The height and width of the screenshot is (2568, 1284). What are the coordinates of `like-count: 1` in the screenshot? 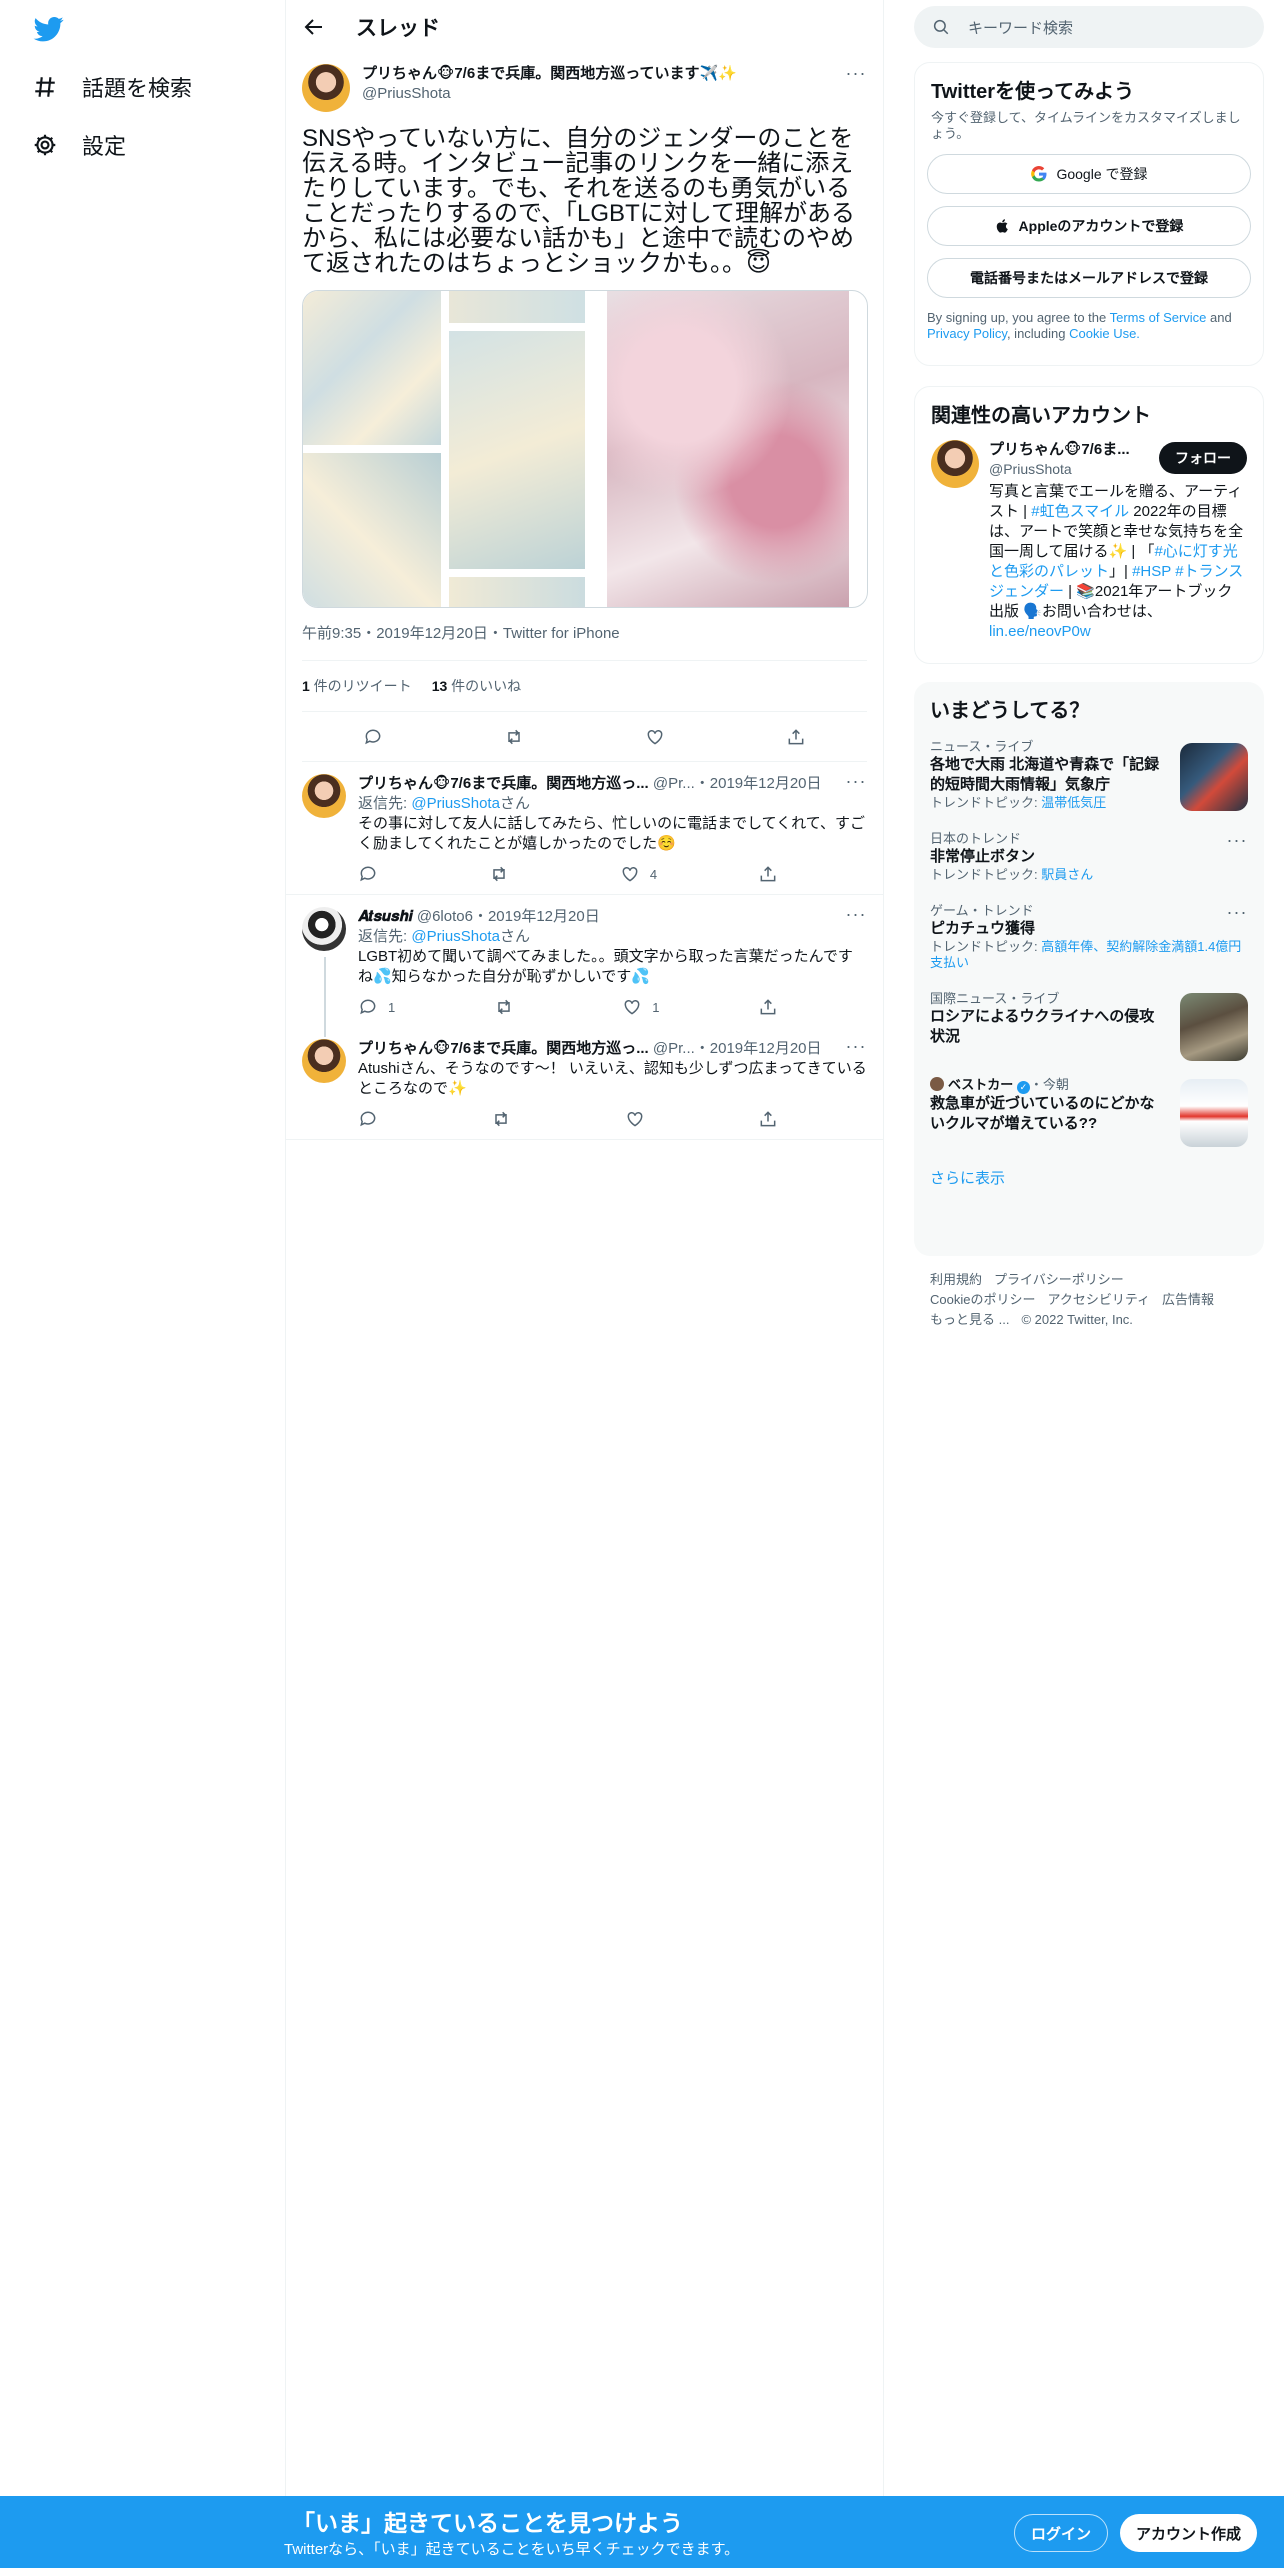 It's located at (656, 1007).